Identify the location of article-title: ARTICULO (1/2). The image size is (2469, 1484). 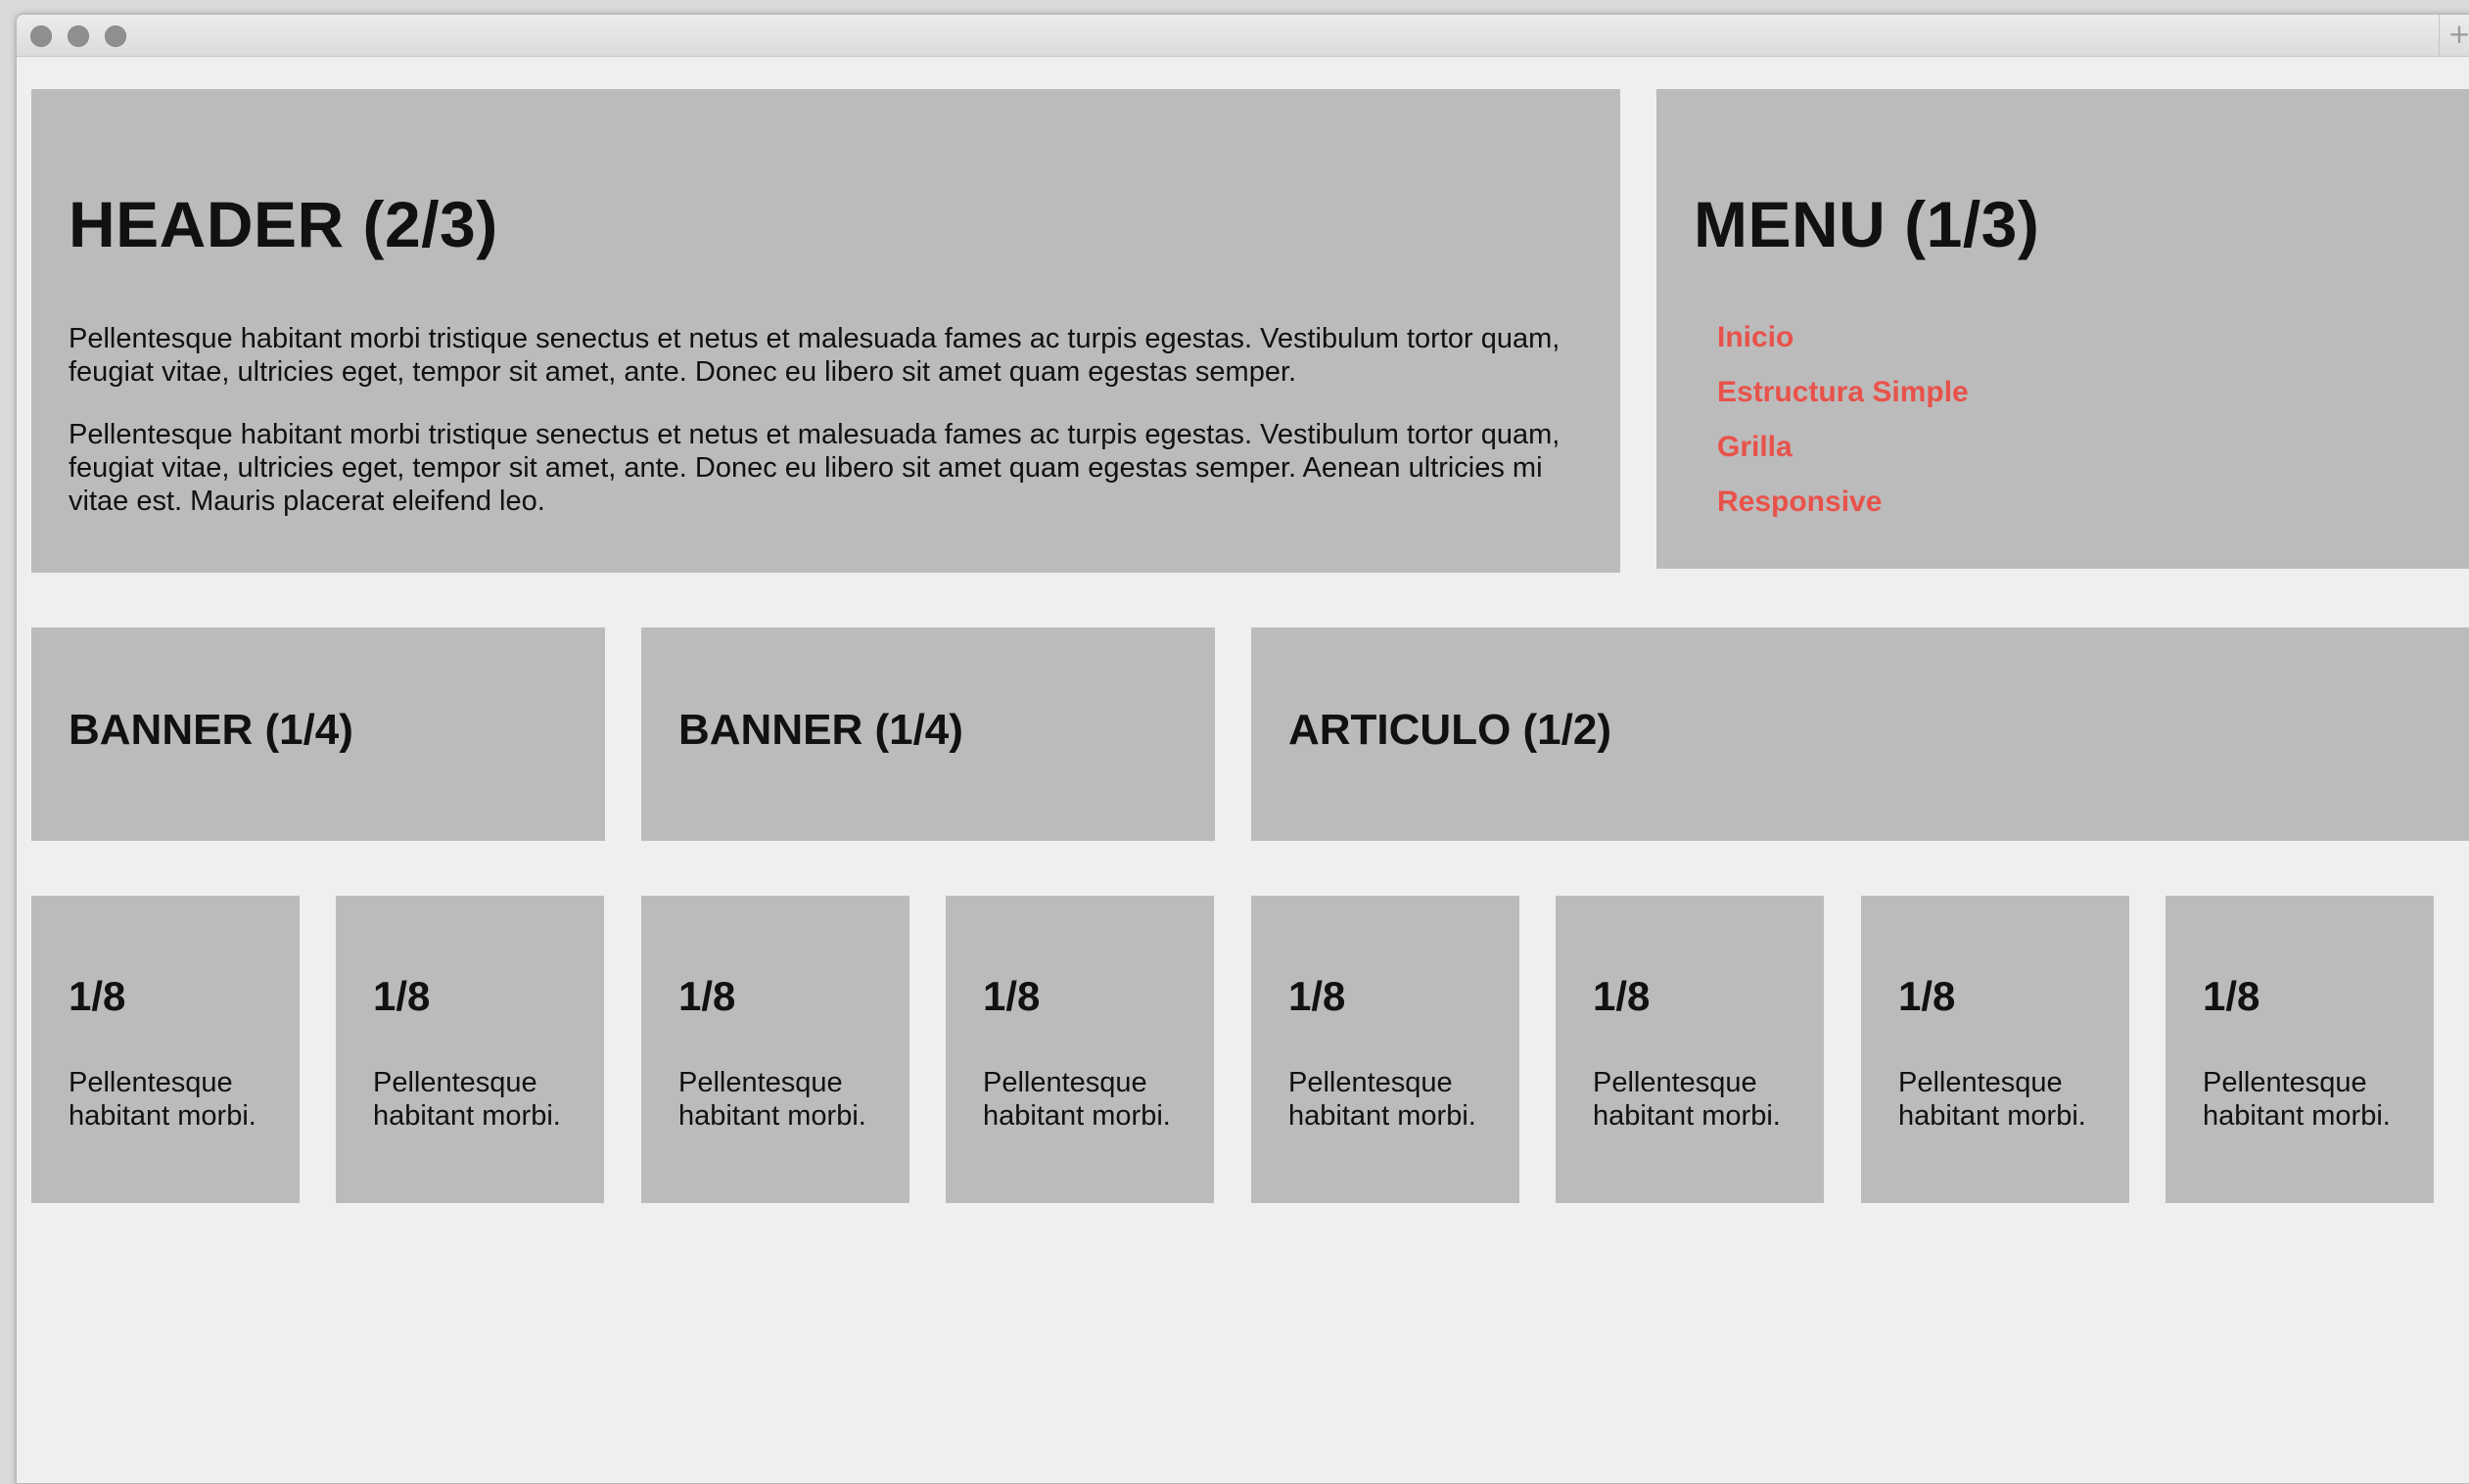
(1449, 730).